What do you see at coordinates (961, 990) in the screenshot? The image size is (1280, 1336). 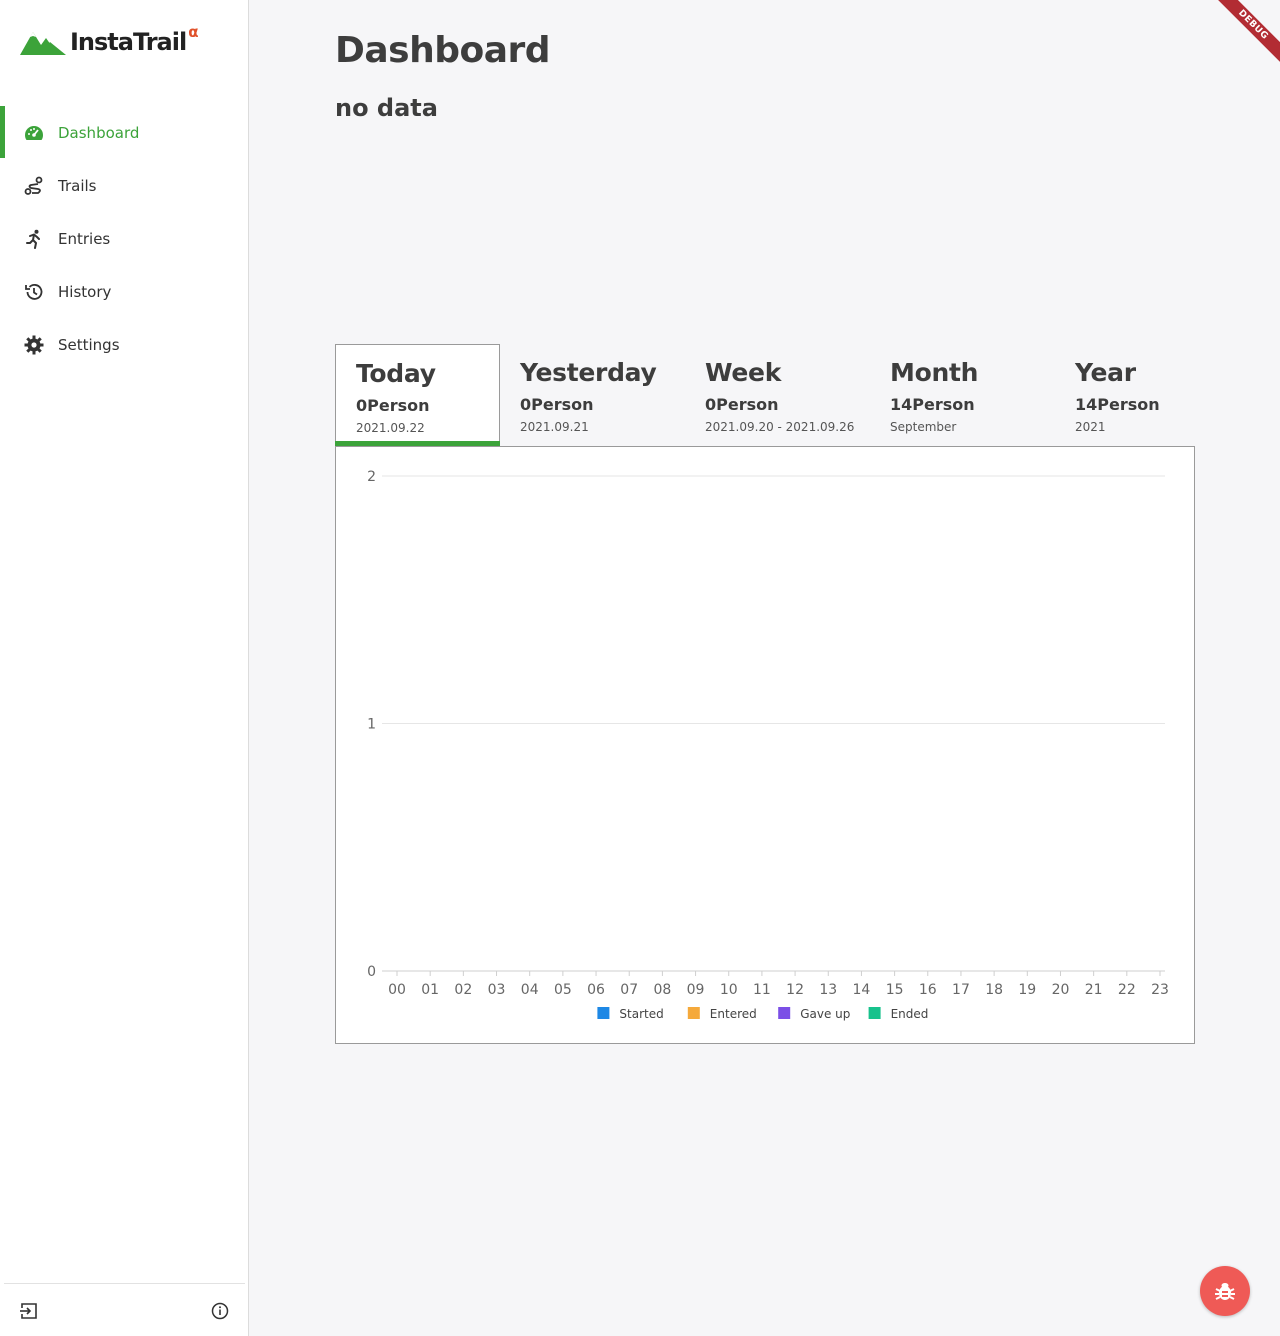 I see `x-tick-label: 17` at bounding box center [961, 990].